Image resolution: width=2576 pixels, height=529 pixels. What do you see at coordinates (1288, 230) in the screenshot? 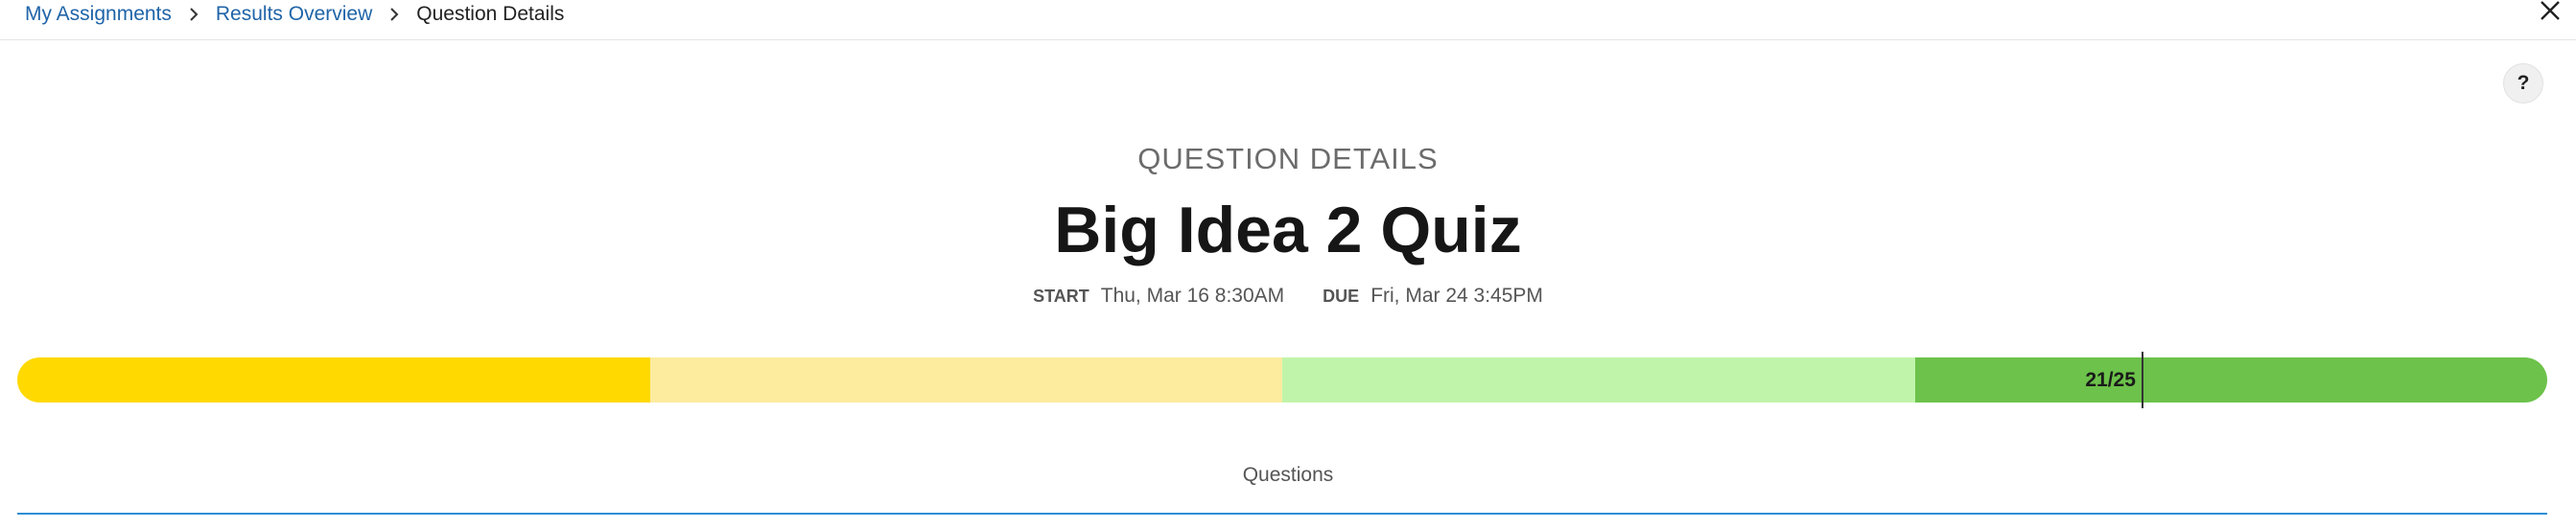
I see `page-title: Big Idea 2 Quiz` at bounding box center [1288, 230].